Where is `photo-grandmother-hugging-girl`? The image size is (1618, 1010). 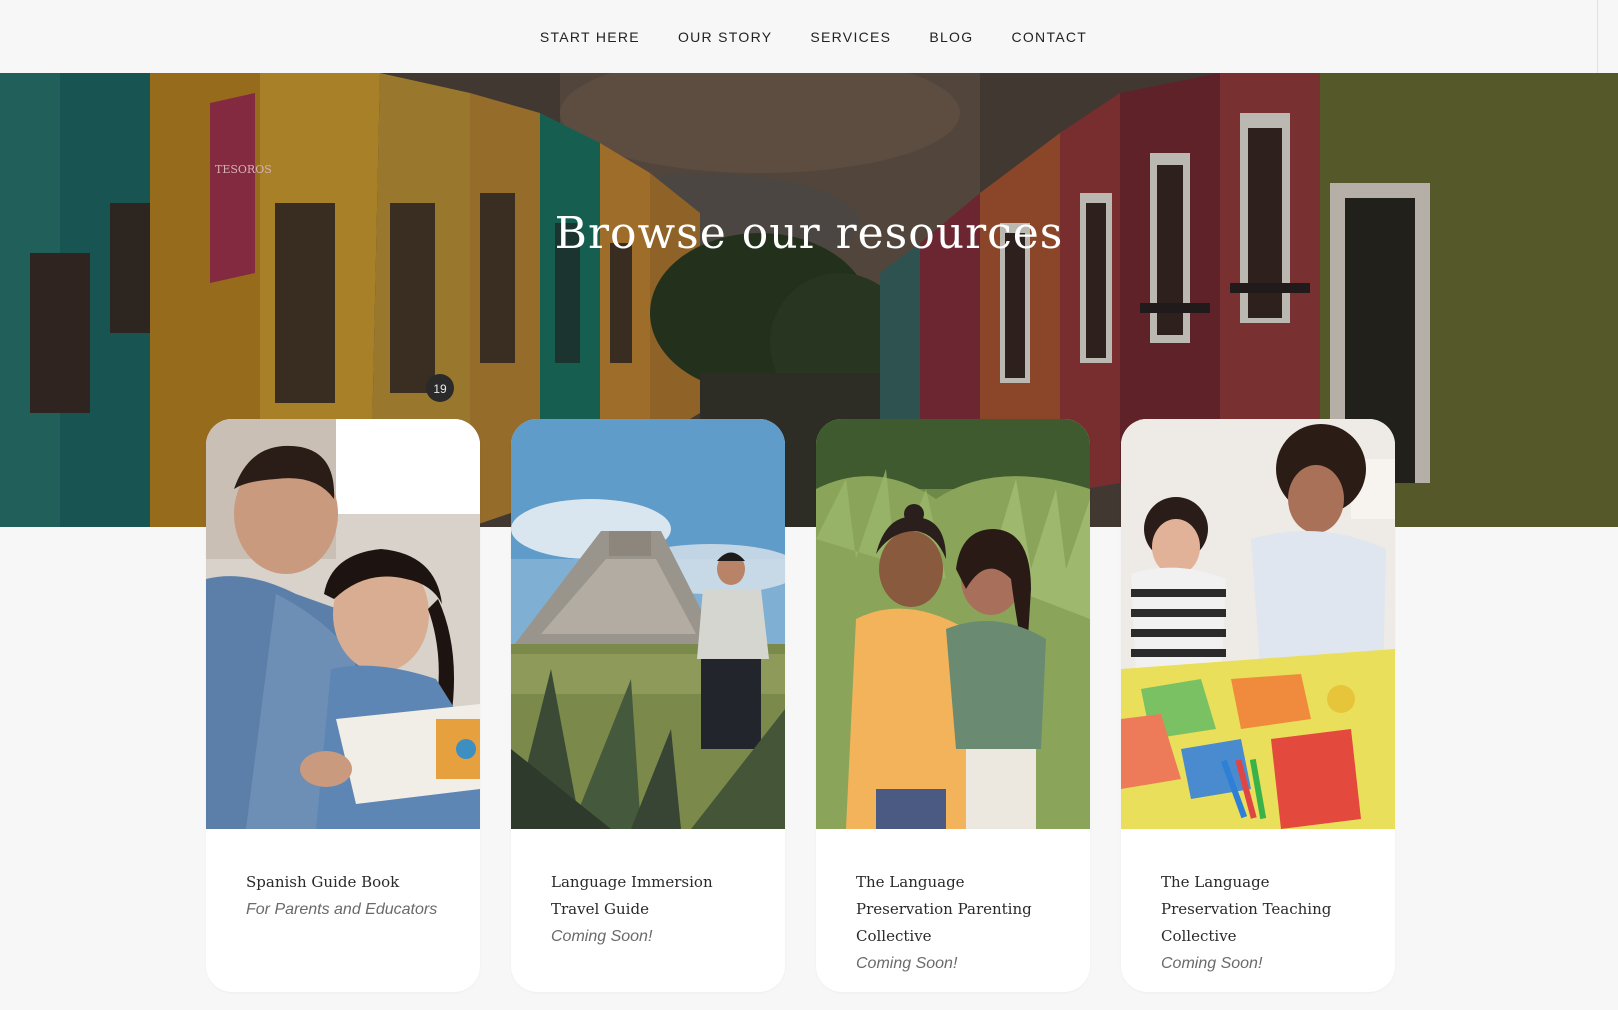
photo-grandmother-hugging-girl is located at coordinates (953, 624).